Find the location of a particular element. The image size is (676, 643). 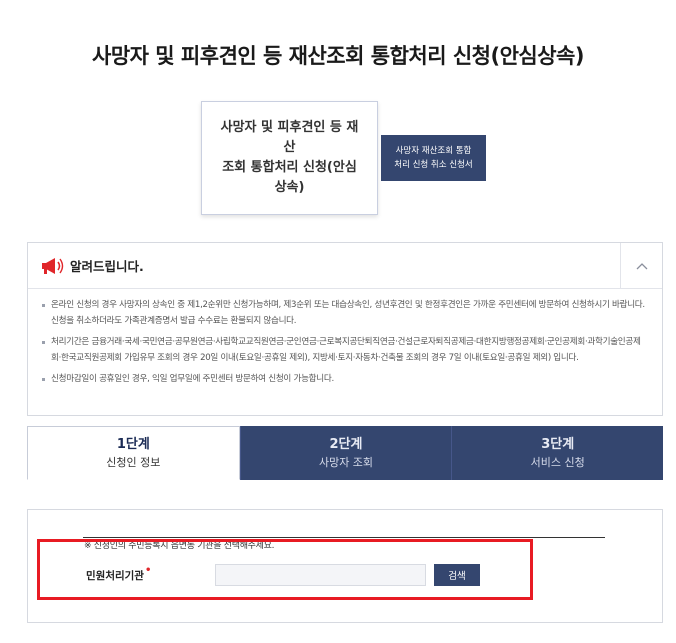

org-input is located at coordinates (320, 575).